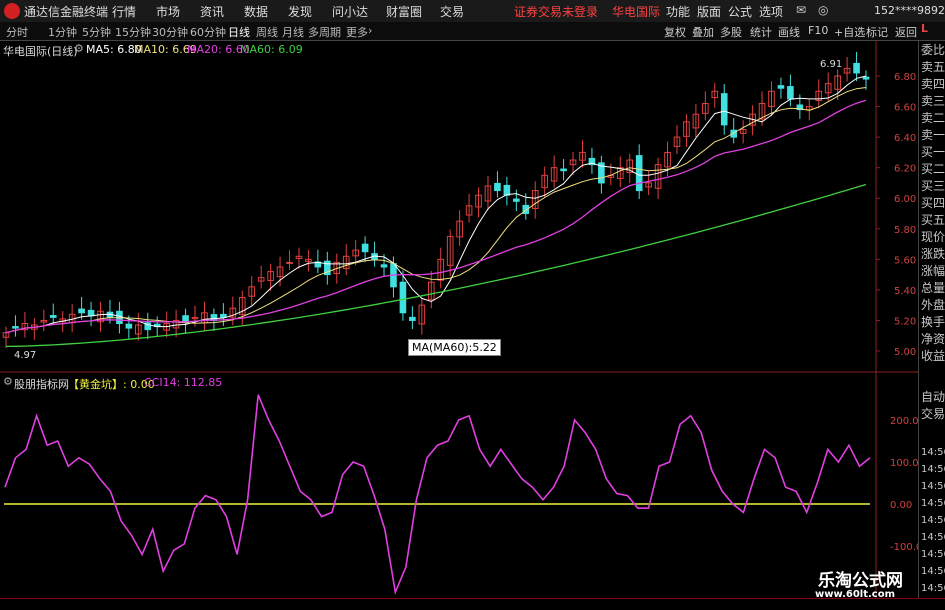 This screenshot has height=610, width=945. I want to click on user-icon: ◎, so click(823, 10).